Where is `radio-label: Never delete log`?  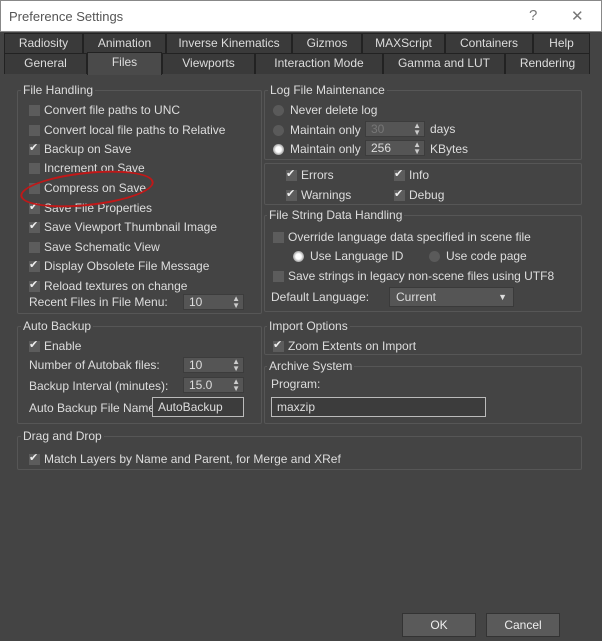
radio-label: Never delete log is located at coordinates (334, 110).